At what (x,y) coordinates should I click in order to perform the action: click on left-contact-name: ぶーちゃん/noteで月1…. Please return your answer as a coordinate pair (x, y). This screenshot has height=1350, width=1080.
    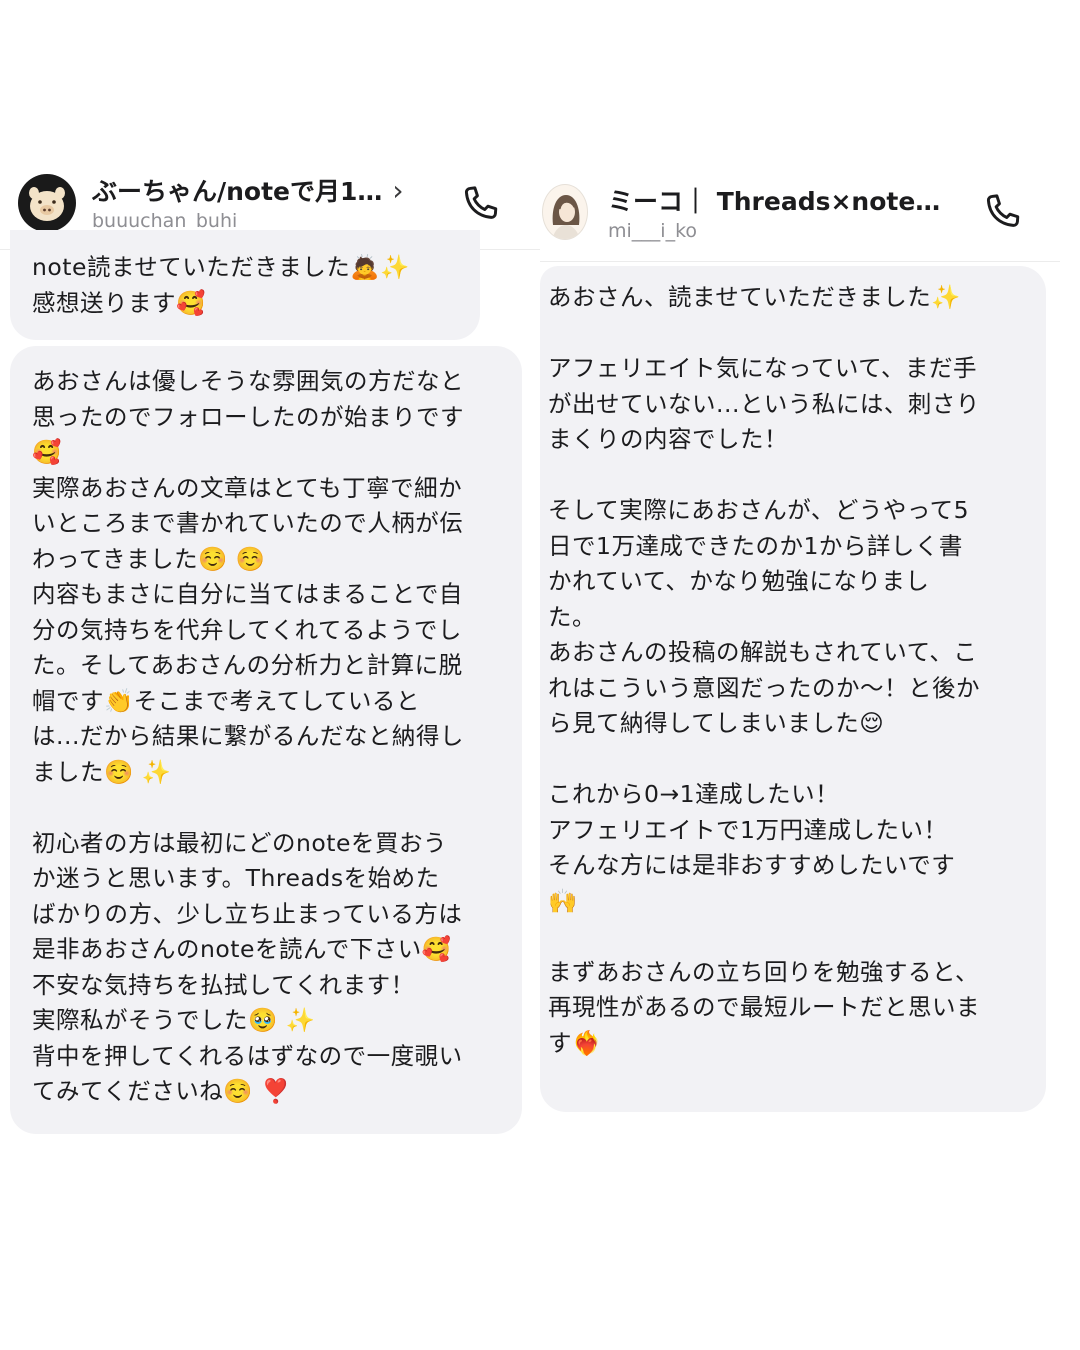
    Looking at the image, I should click on (237, 190).